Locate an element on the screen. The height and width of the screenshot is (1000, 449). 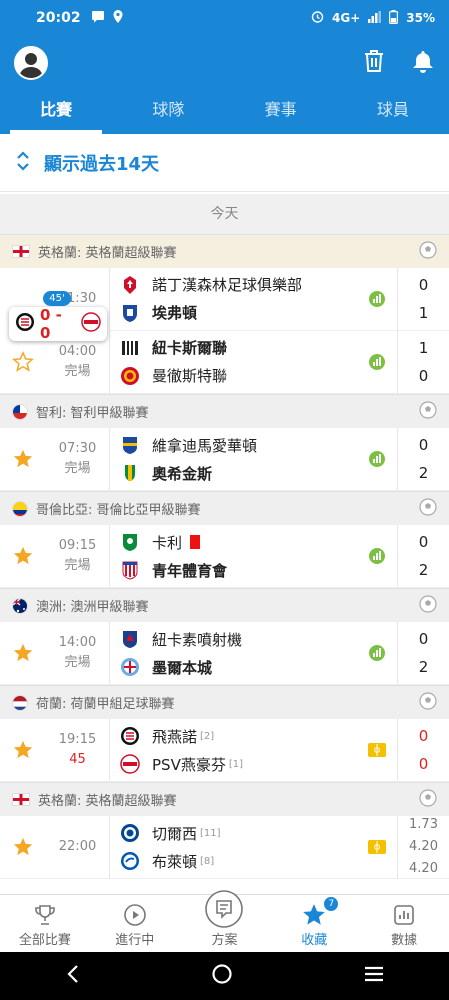
avatar is located at coordinates (31, 63).